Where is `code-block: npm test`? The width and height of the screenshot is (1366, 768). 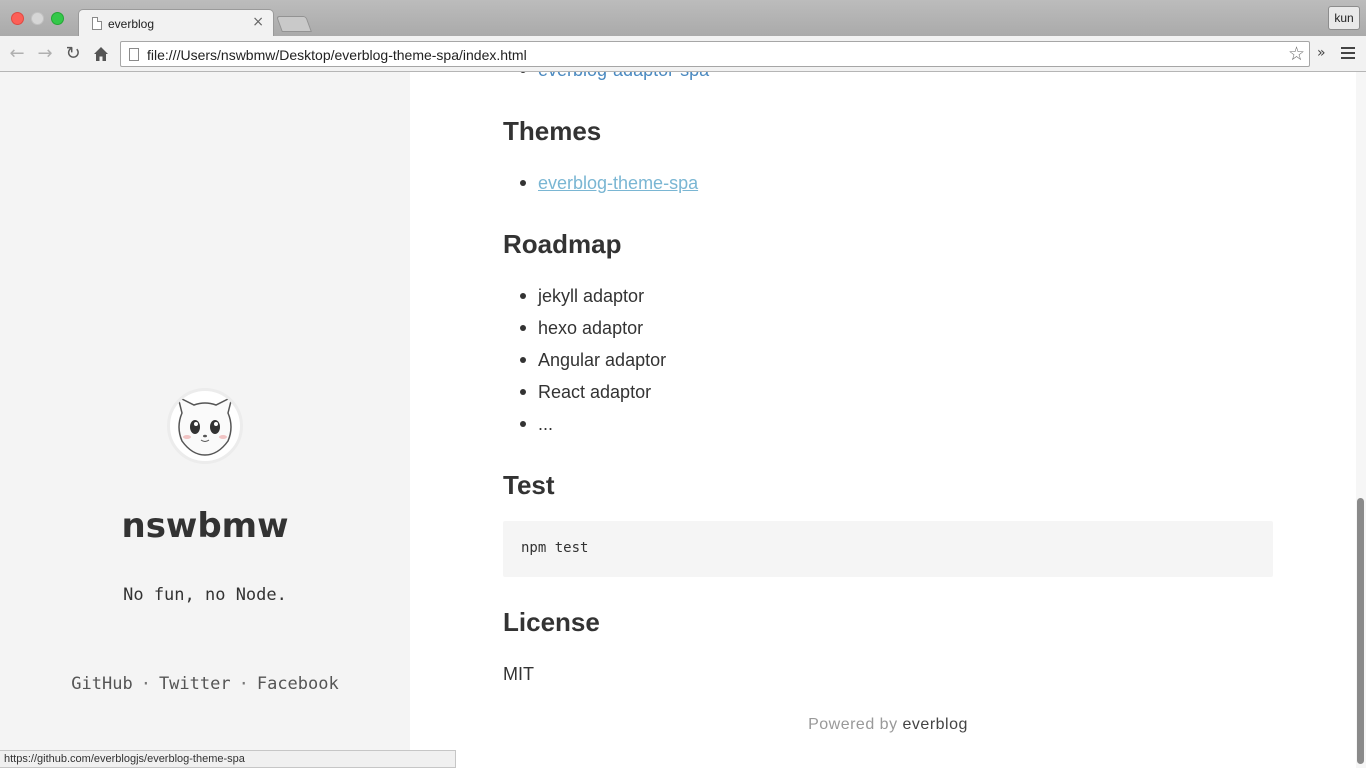 code-block: npm test is located at coordinates (888, 549).